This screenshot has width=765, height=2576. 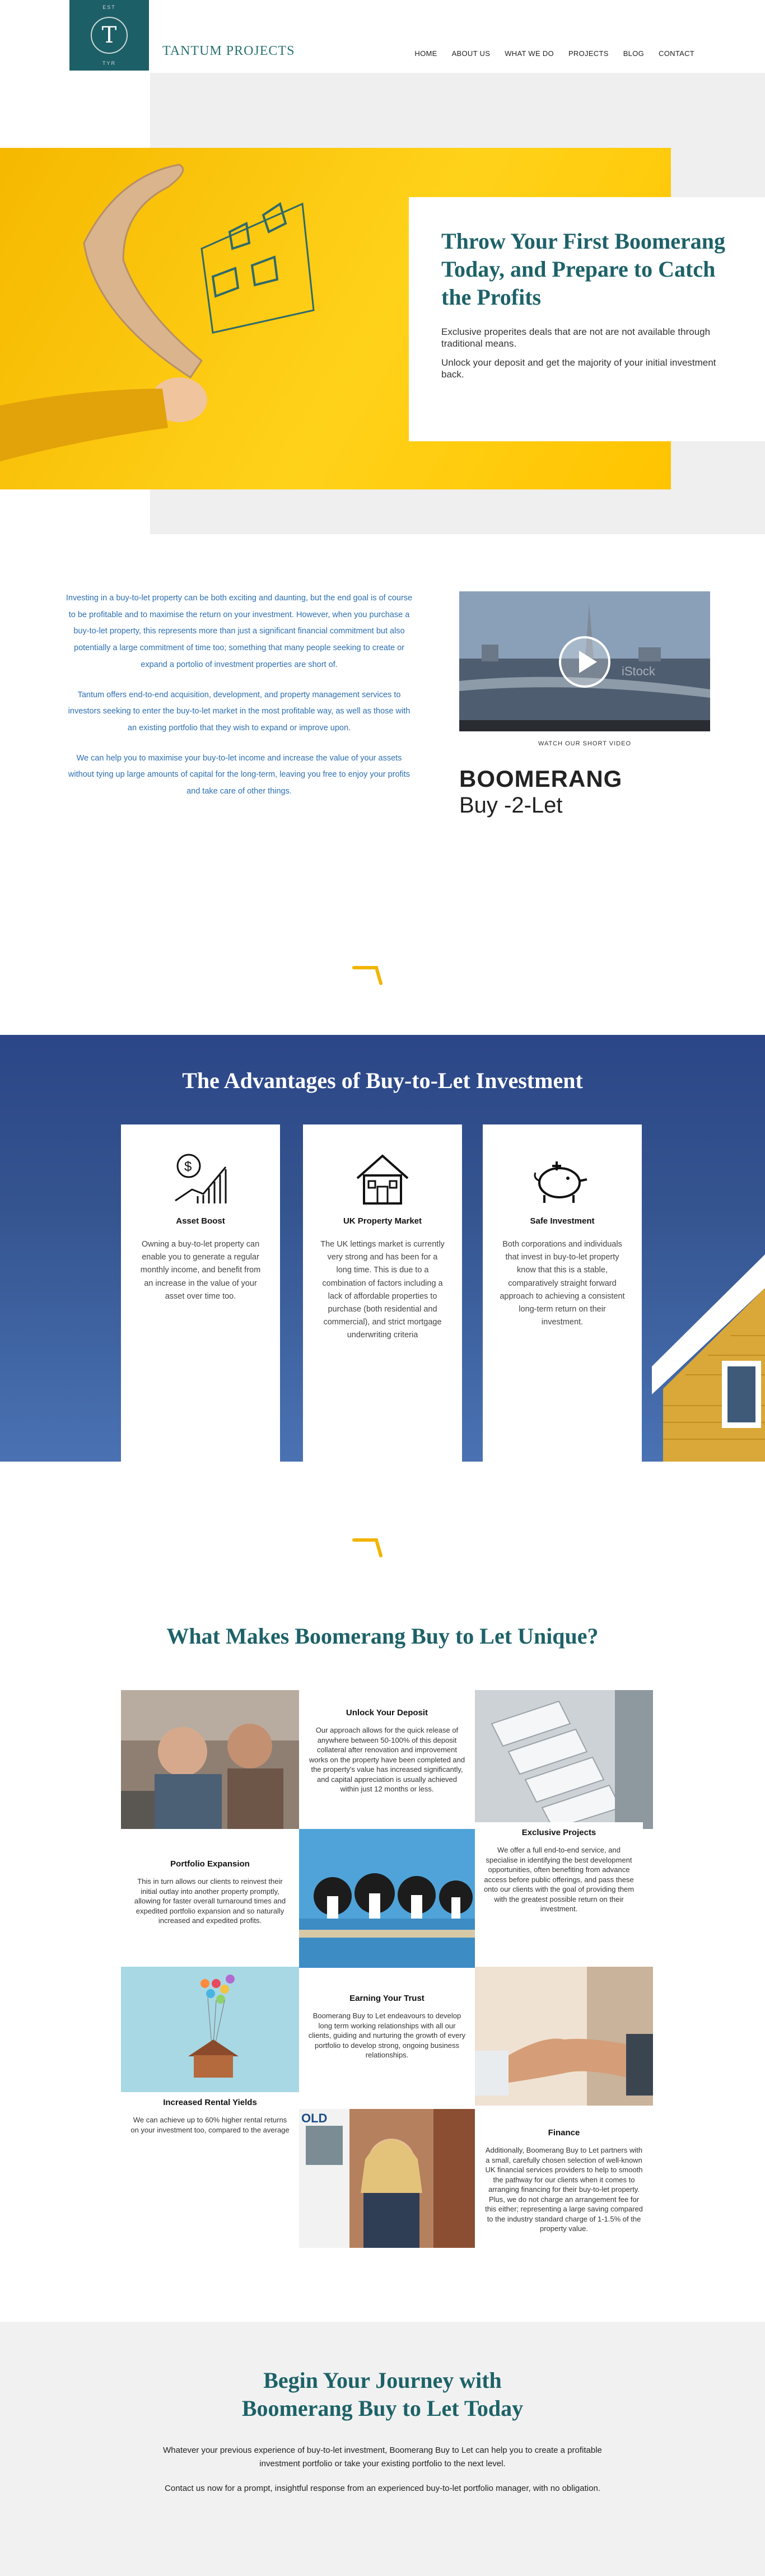 I want to click on nav-about-us: ABOUT US, so click(x=471, y=54).